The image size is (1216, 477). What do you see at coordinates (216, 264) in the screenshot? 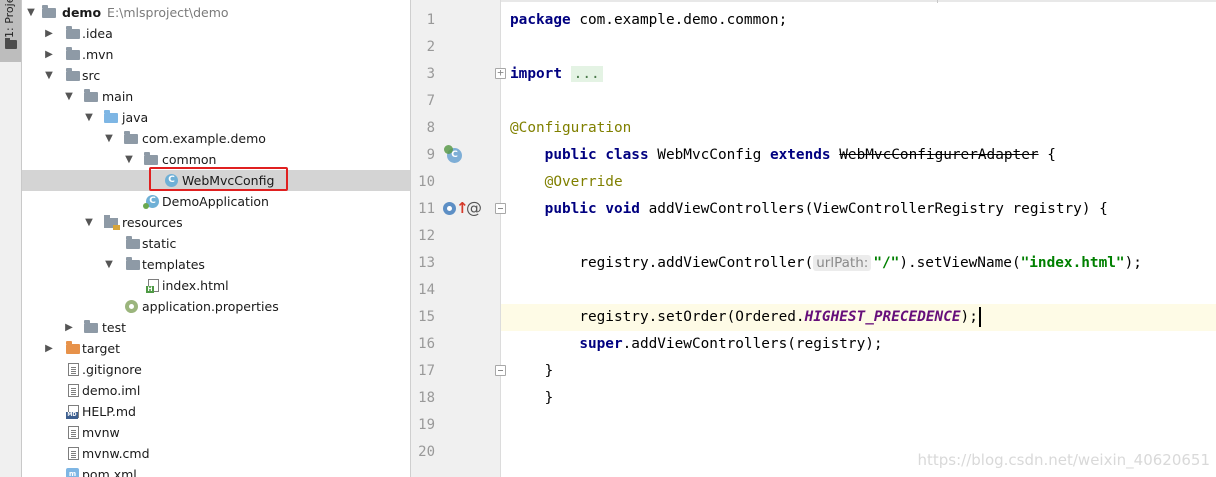
I see `tree-item-templates: ▼ templates` at bounding box center [216, 264].